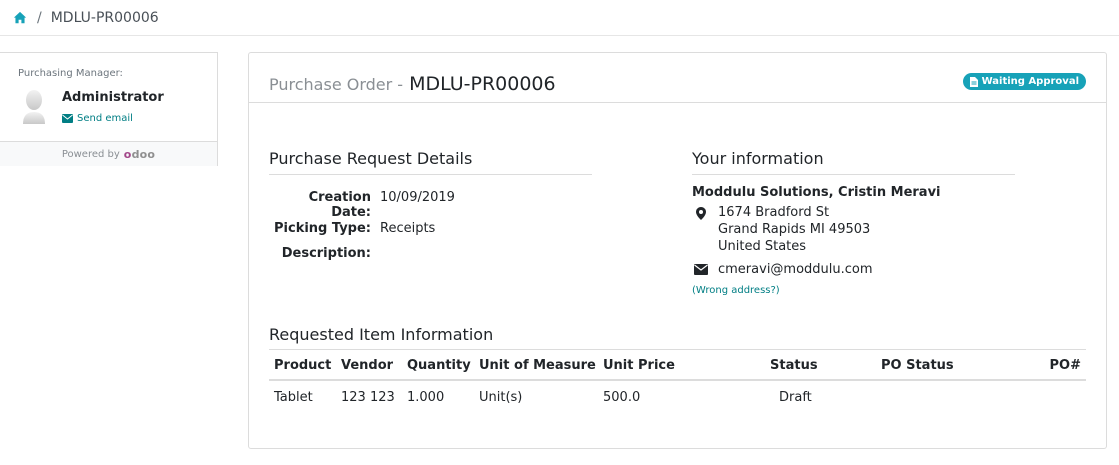 The image size is (1119, 465). Describe the element at coordinates (303, 365) in the screenshot. I see `col-product: Product` at that location.